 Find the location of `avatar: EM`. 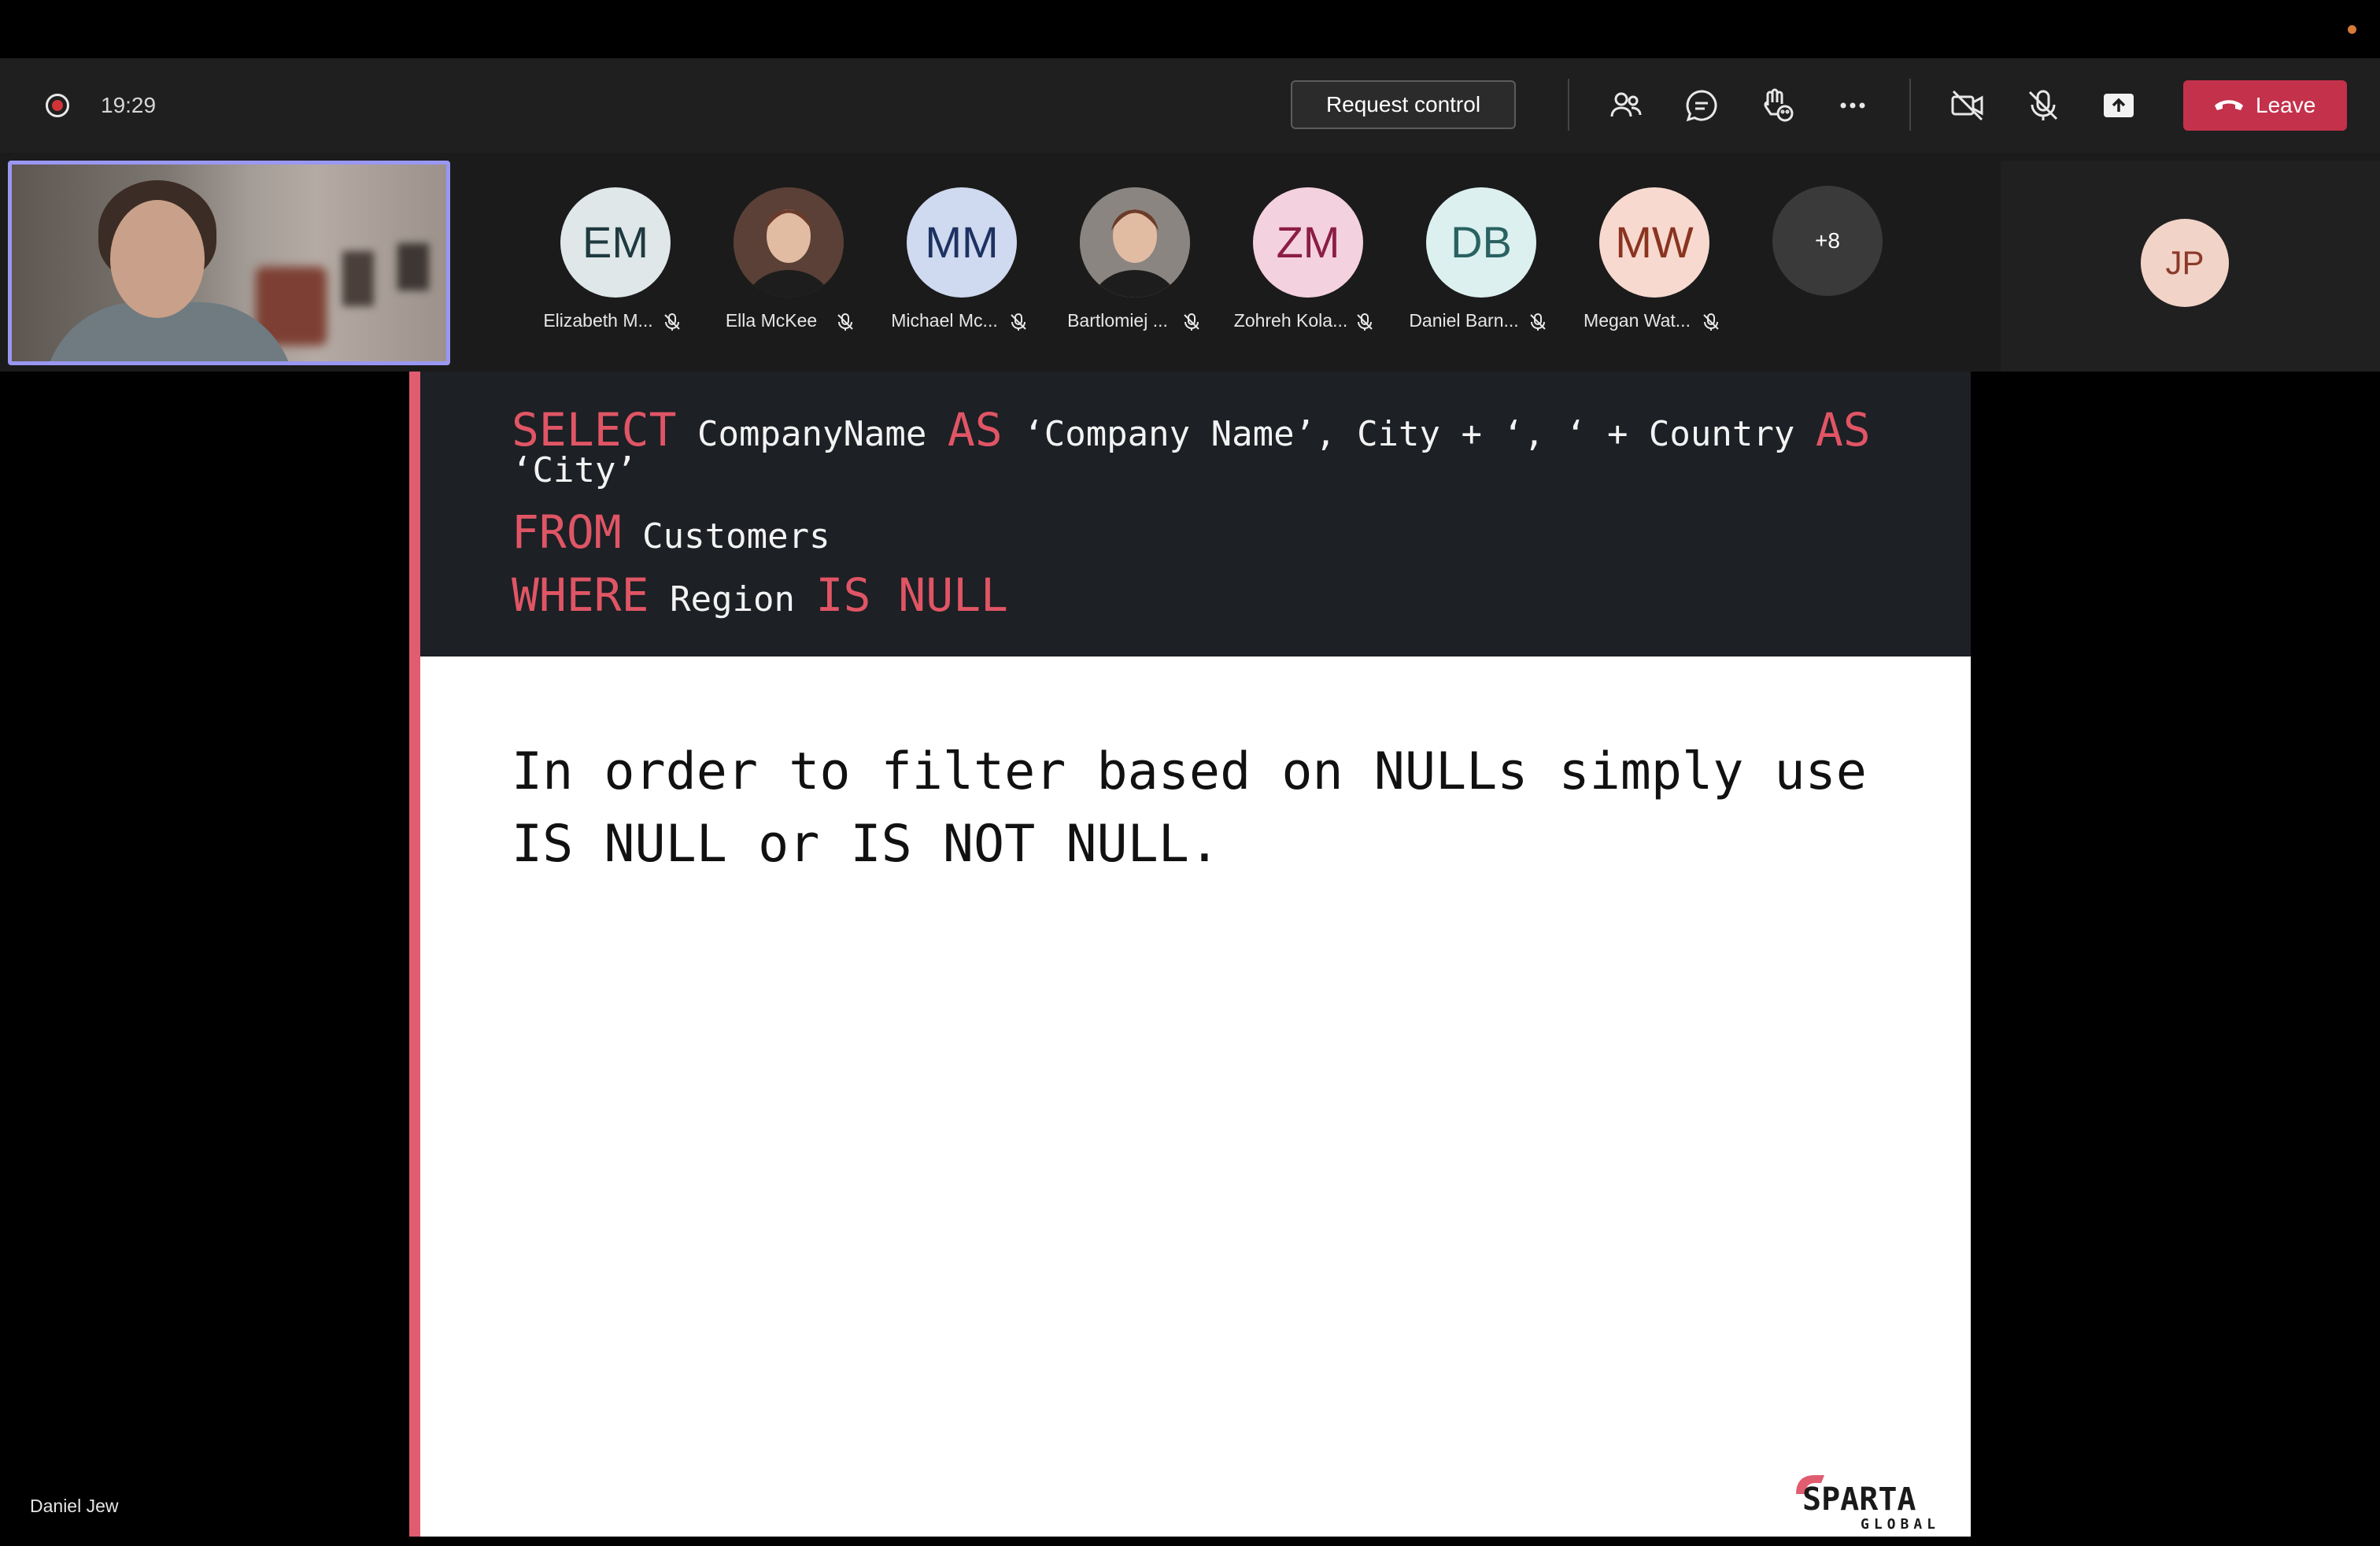

avatar: EM is located at coordinates (615, 243).